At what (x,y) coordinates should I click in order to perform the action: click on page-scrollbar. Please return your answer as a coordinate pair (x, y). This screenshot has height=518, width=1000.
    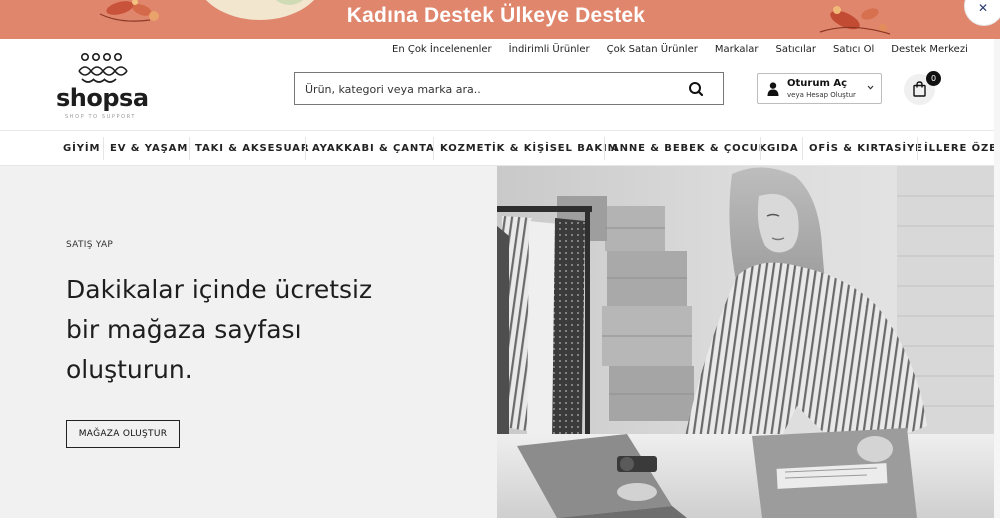
    Looking at the image, I should click on (997, 278).